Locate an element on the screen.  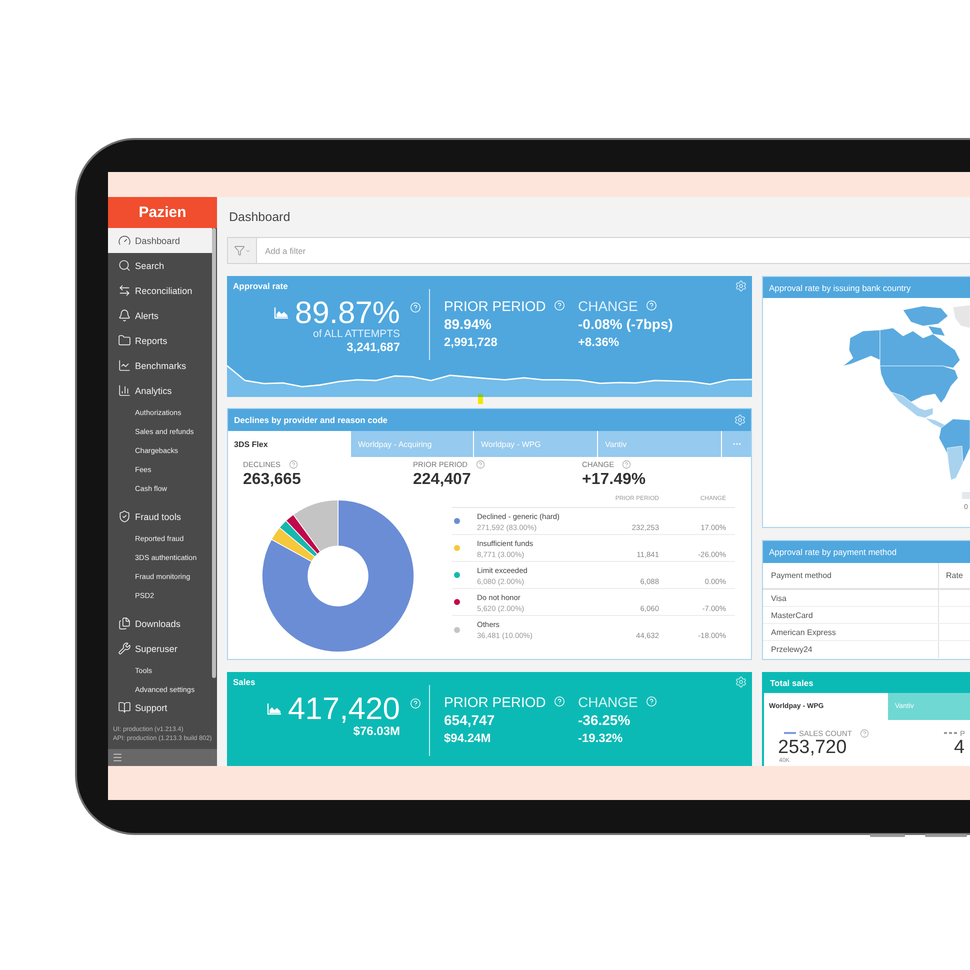
folder-icon is located at coordinates (124, 340).